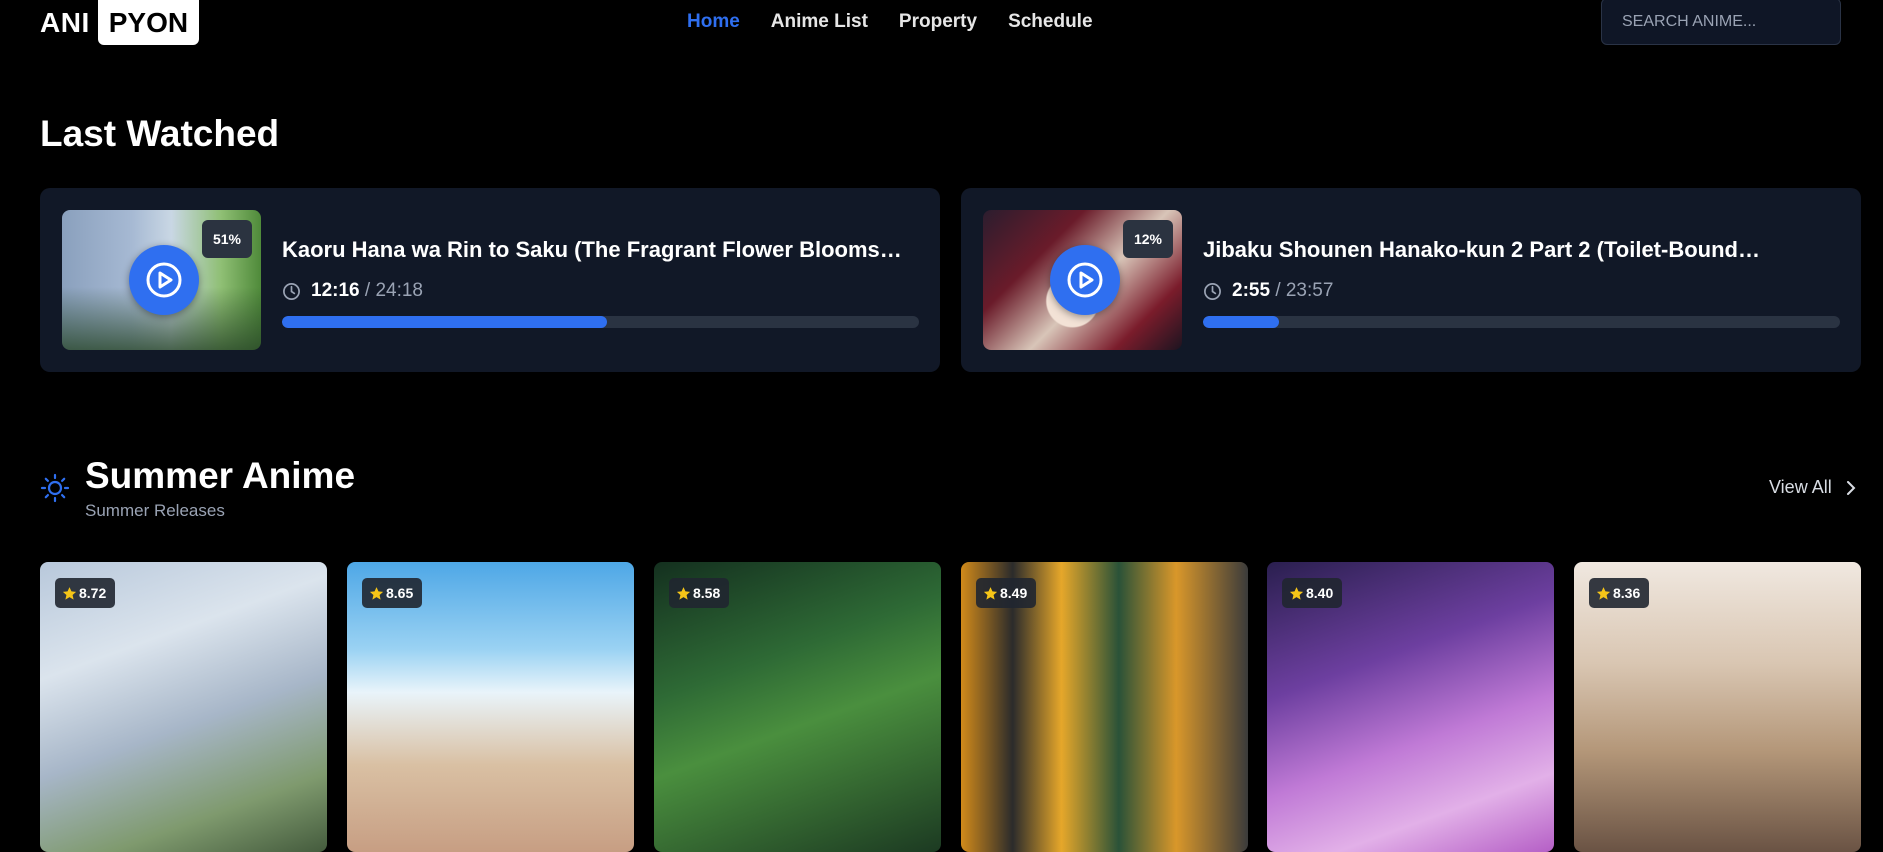  I want to click on anime-card: 8.40, so click(1410, 707).